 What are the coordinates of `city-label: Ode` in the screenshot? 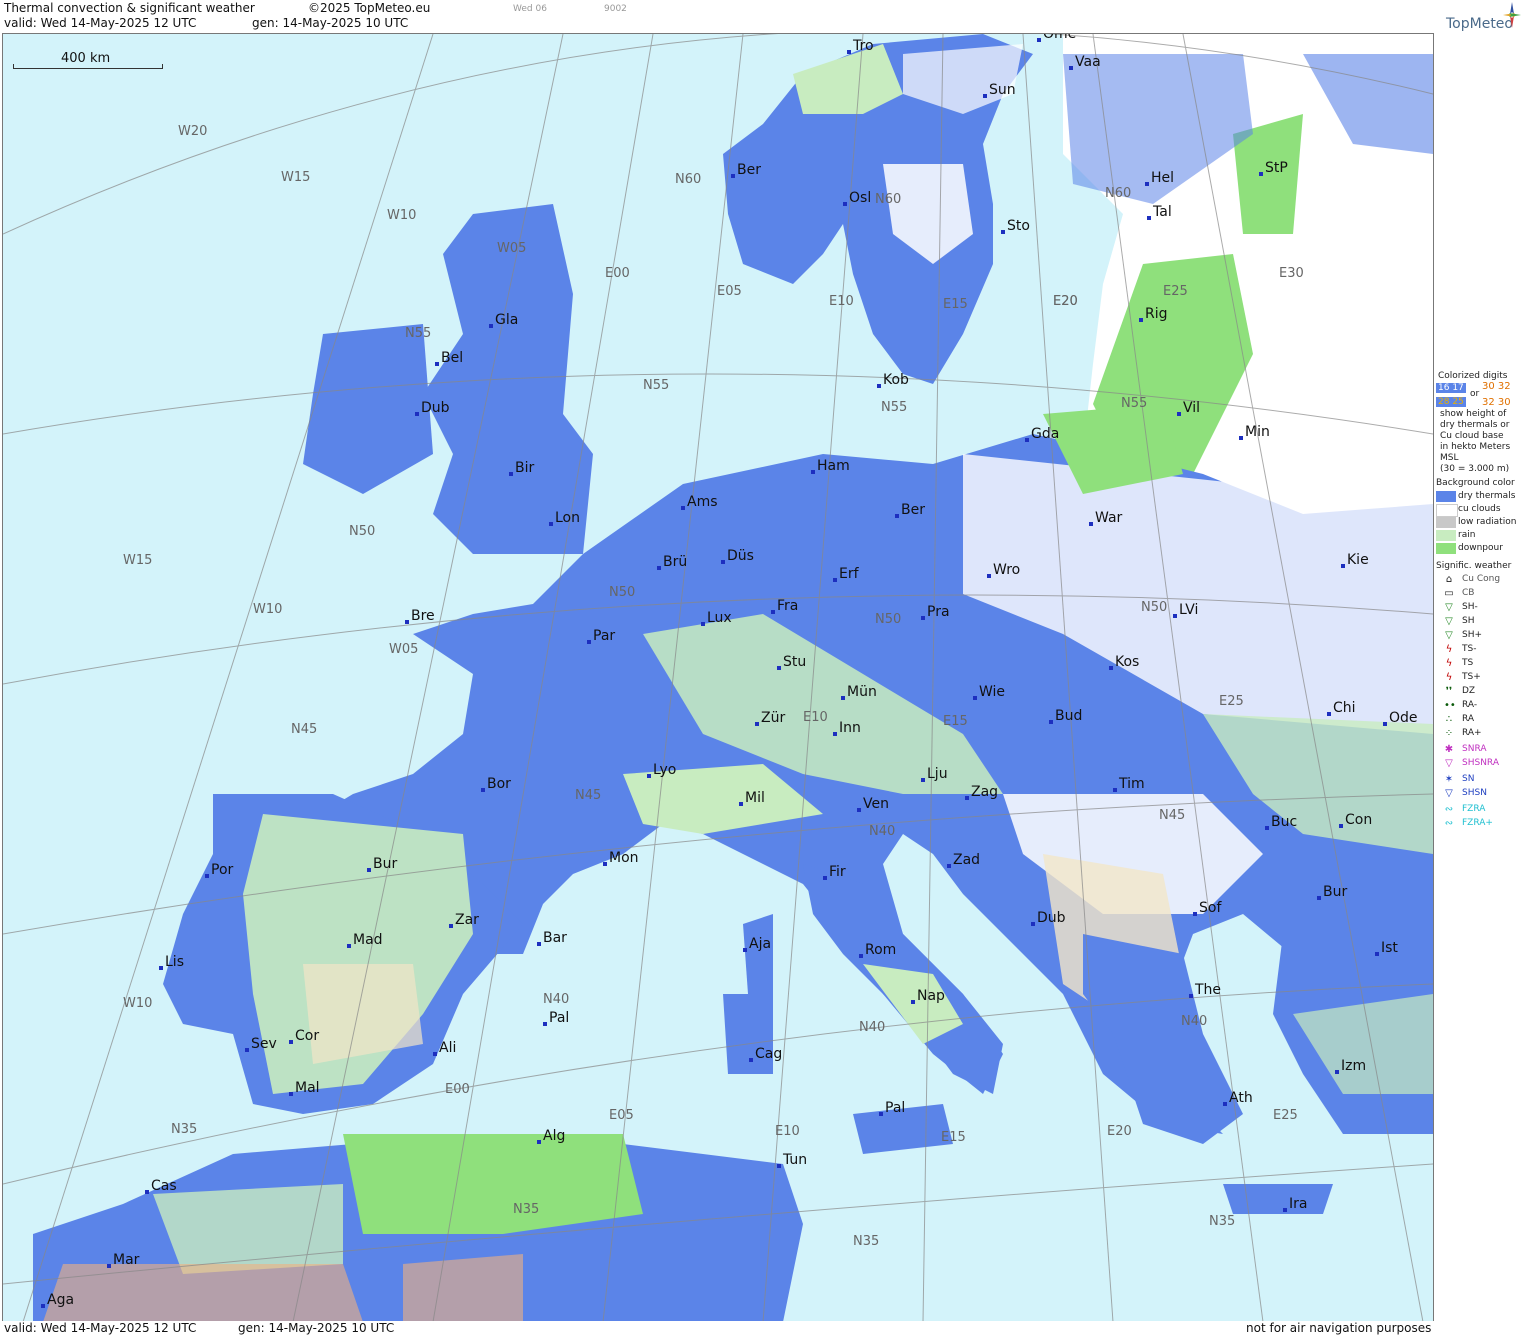 It's located at (1400, 718).